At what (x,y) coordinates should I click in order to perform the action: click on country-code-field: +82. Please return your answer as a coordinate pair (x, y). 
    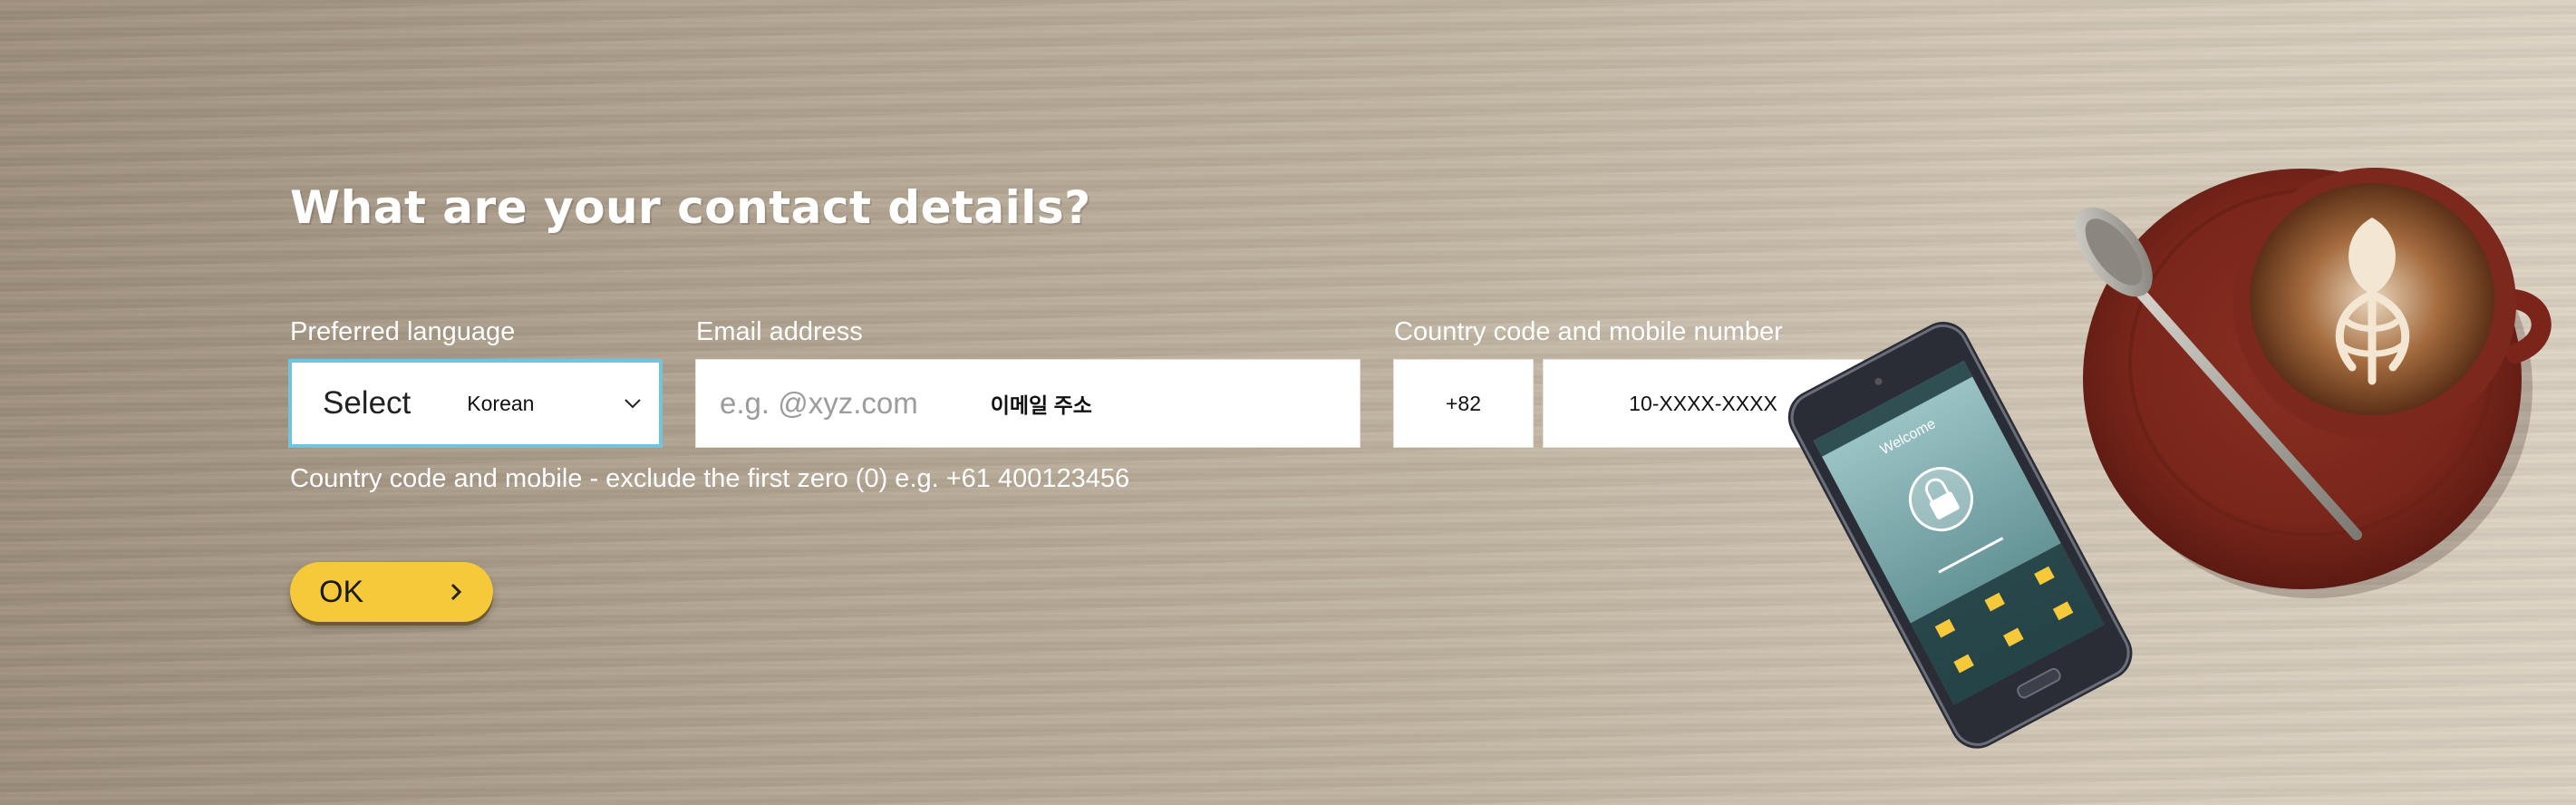
    Looking at the image, I should click on (1463, 403).